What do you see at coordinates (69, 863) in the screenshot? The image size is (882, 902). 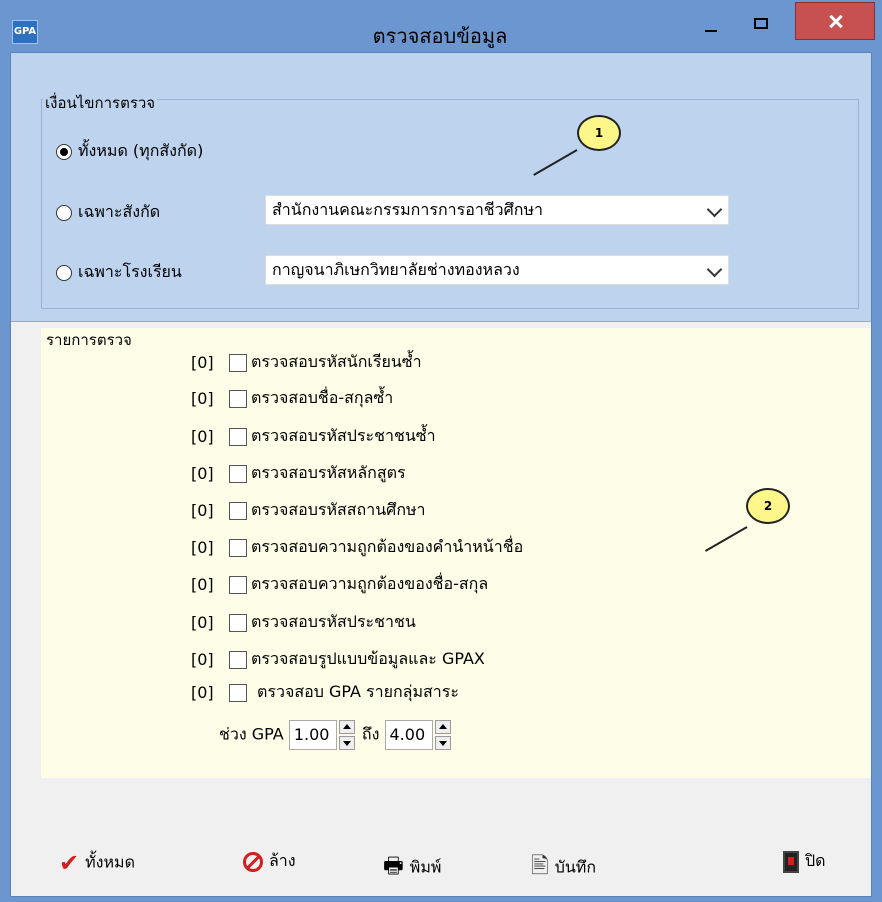 I see `checkmark-icon: ✔` at bounding box center [69, 863].